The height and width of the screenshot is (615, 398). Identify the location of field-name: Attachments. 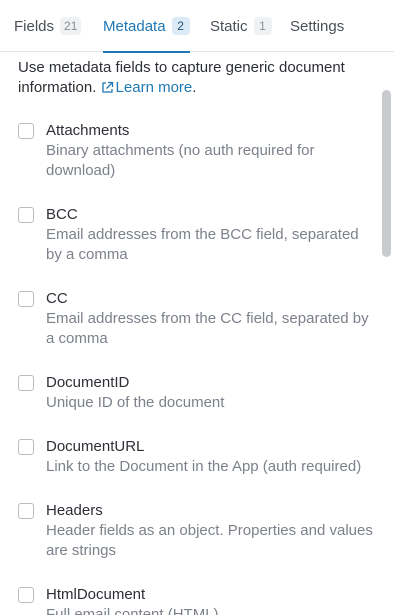
(88, 130).